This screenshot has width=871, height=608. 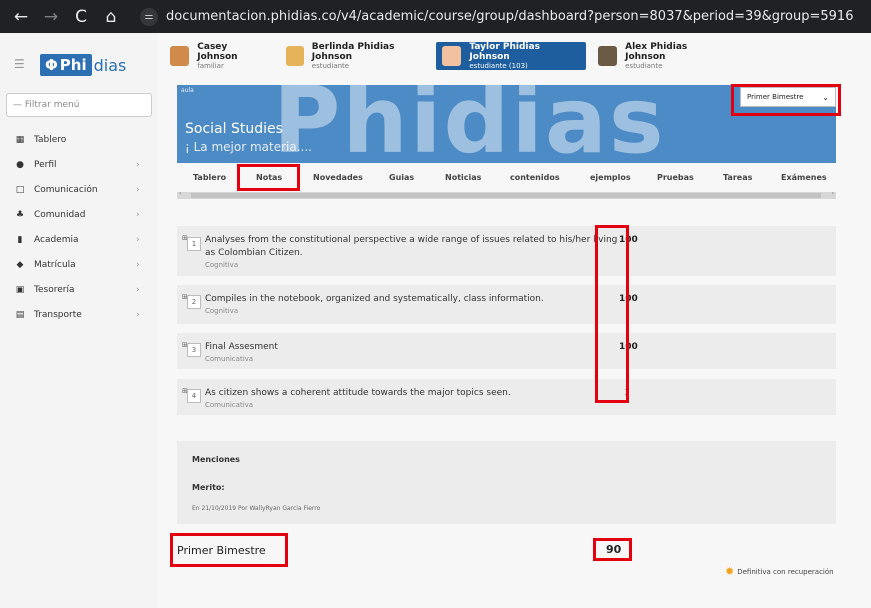 I want to click on person-tab: Taylor Phidias Johnson estudiante (103), so click(x=511, y=56).